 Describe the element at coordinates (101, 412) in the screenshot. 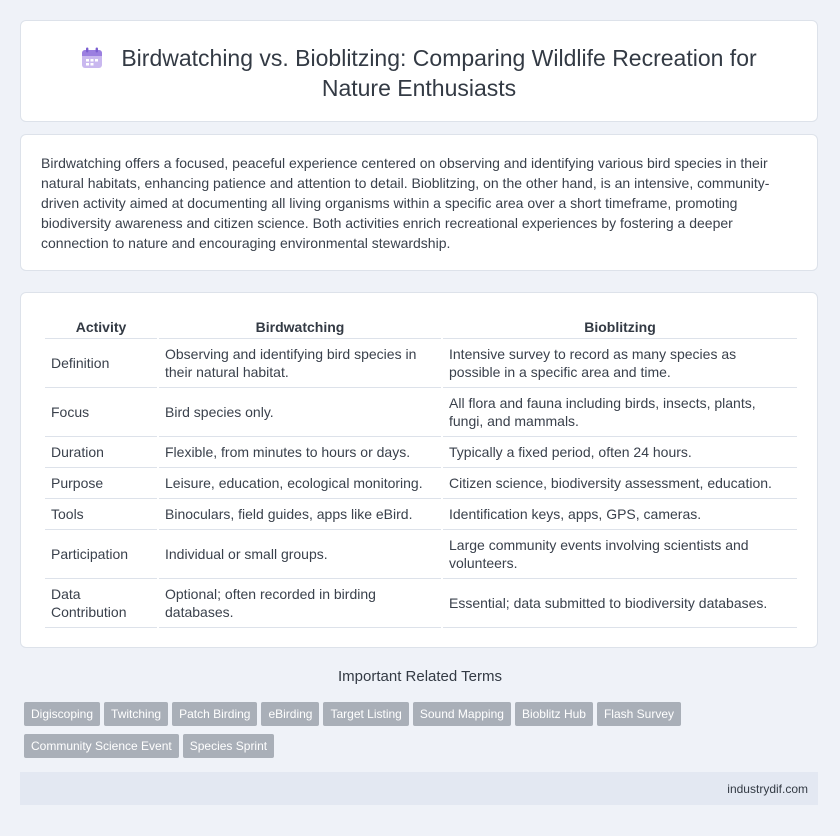

I see `row-label: Focus` at that location.